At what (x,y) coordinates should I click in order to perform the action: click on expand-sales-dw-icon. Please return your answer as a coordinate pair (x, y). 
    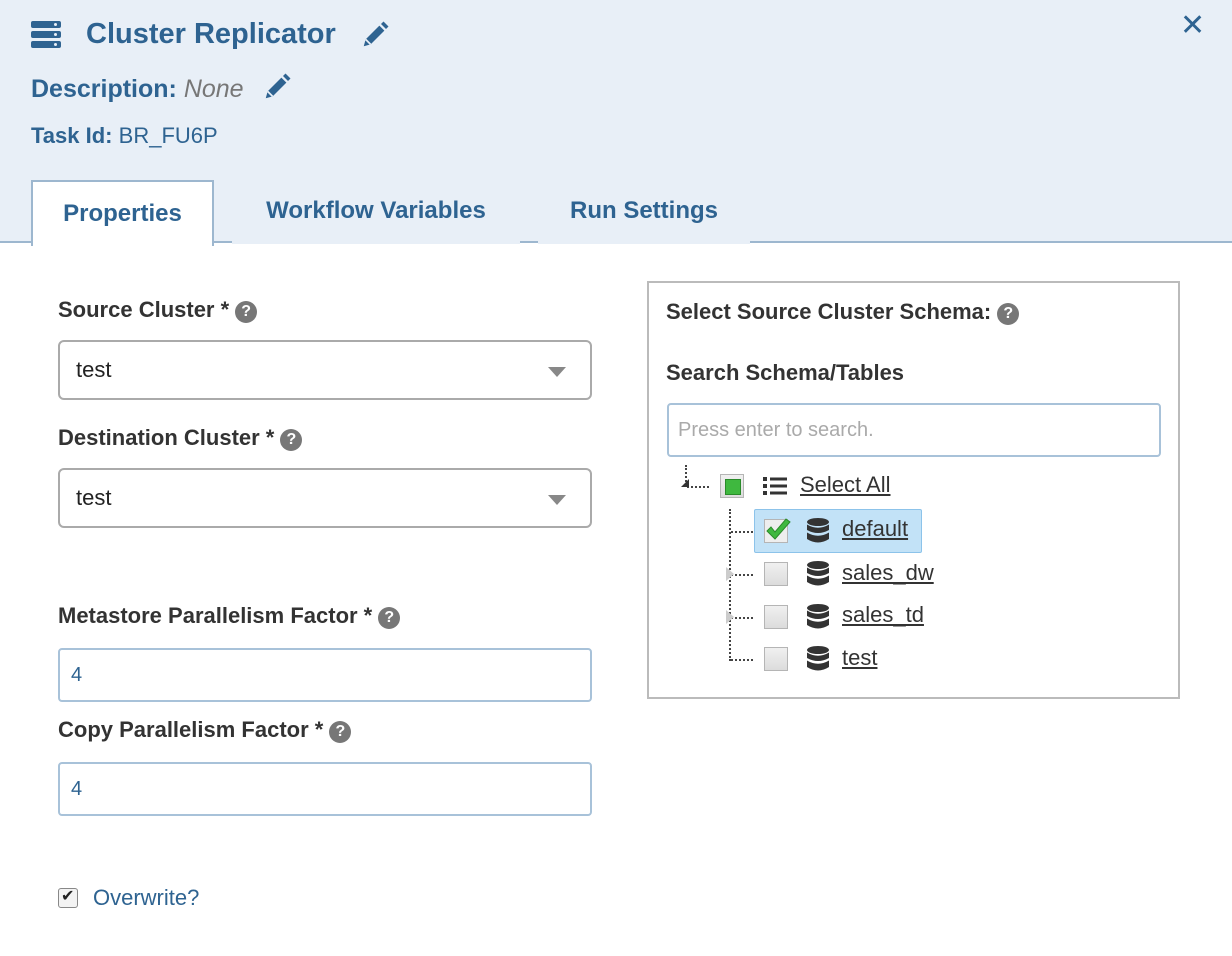
    Looking at the image, I should click on (730, 574).